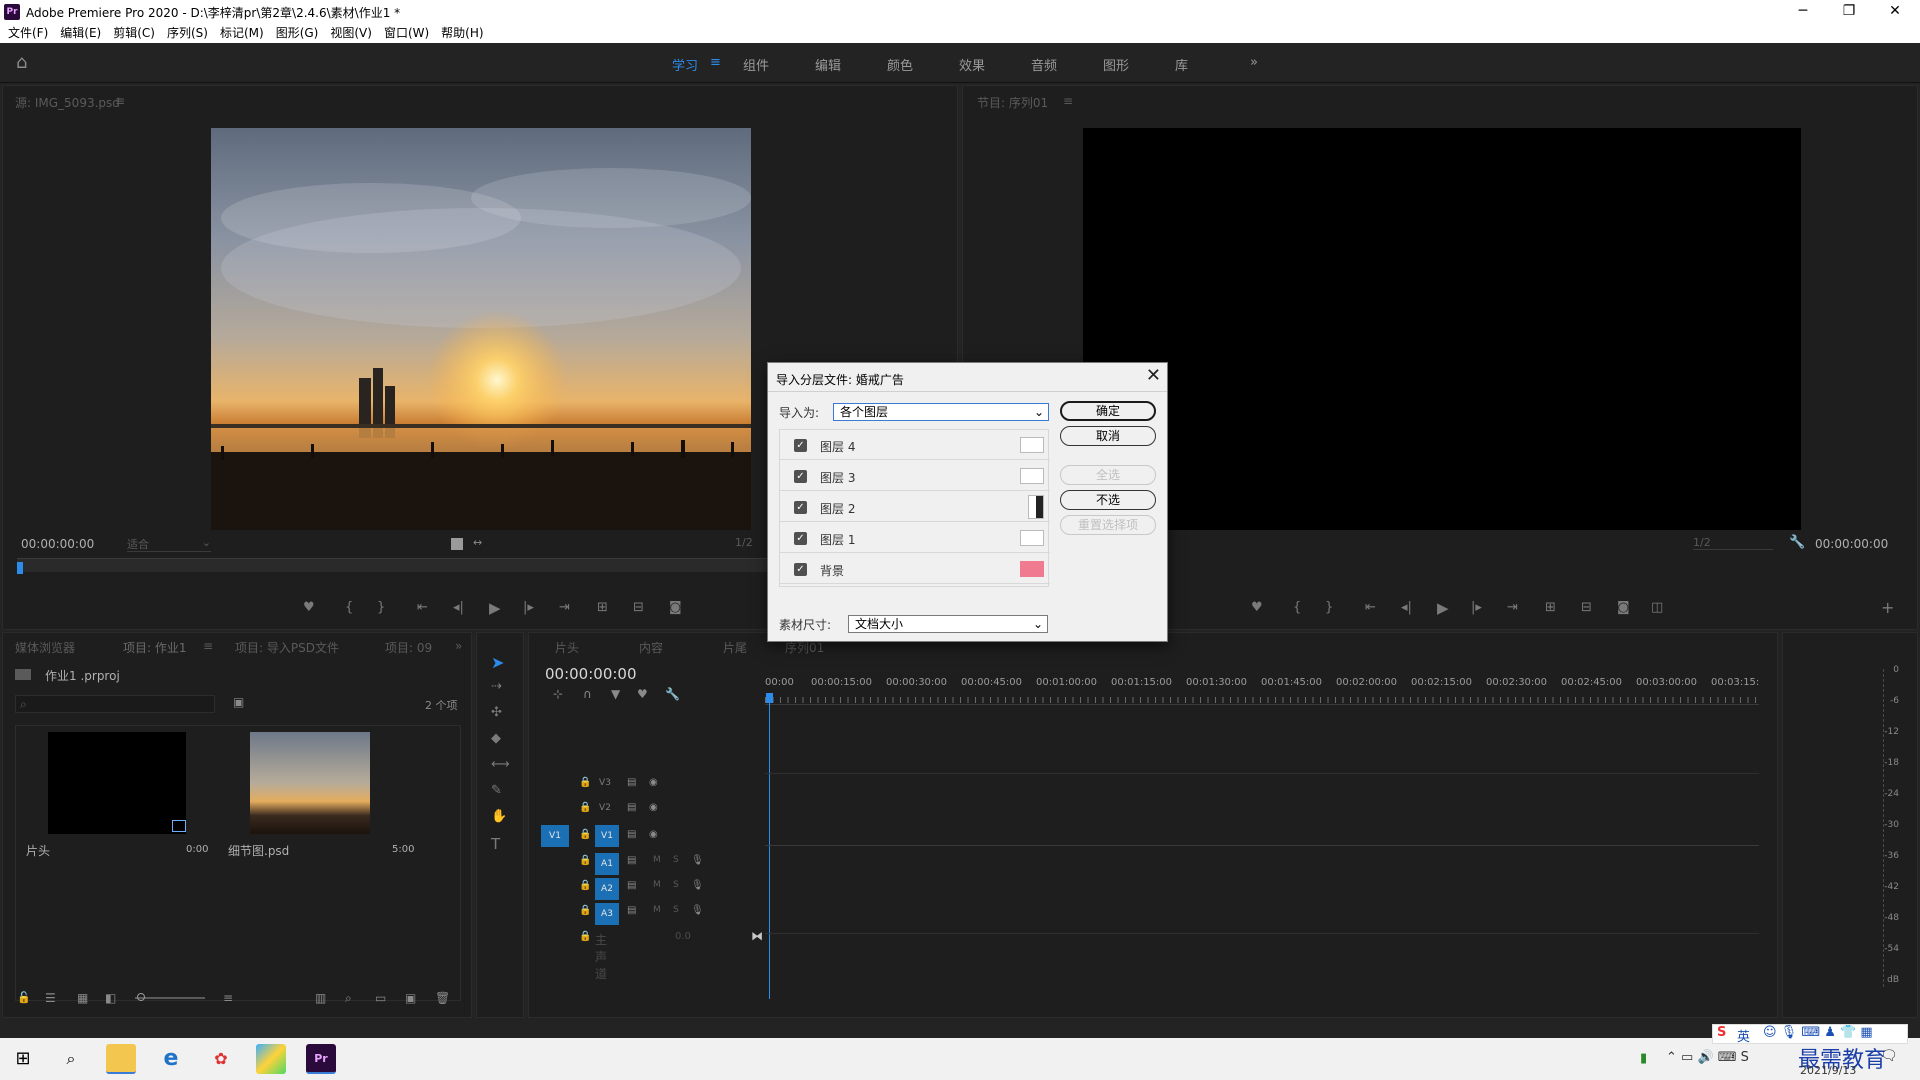  What do you see at coordinates (23, 1059) in the screenshot?
I see `windows-start-icon: ⊞` at bounding box center [23, 1059].